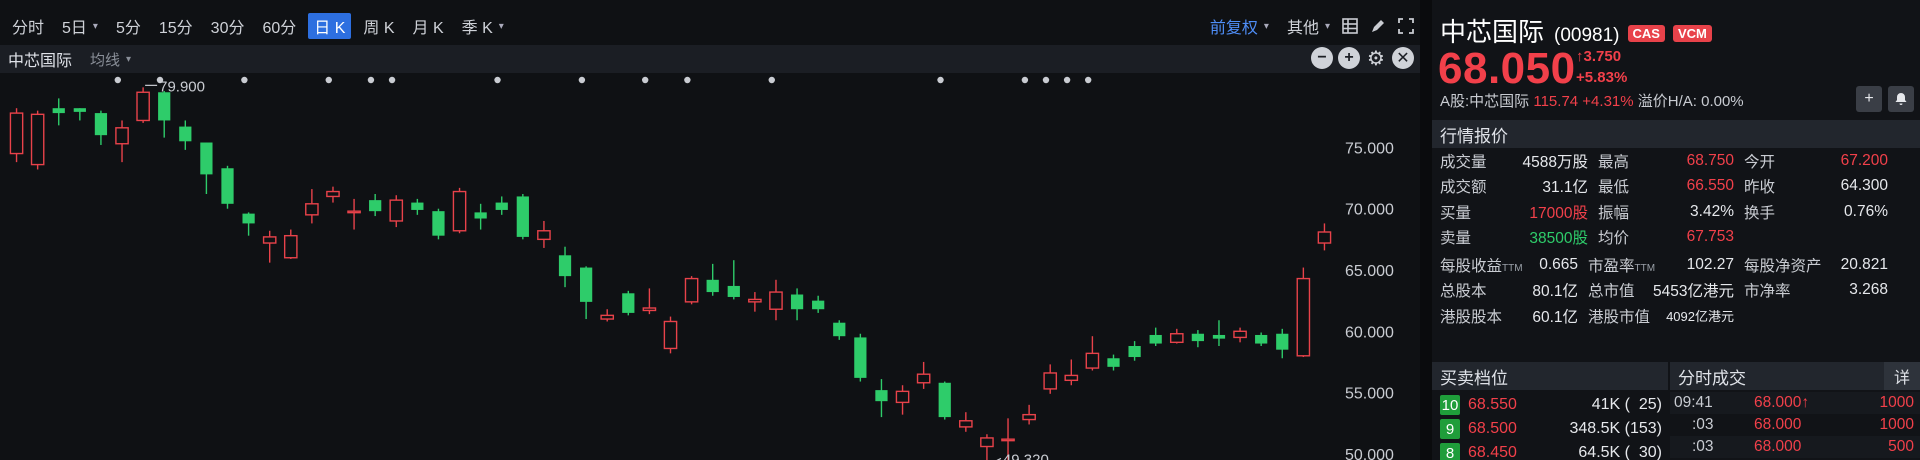 The height and width of the screenshot is (460, 1920). What do you see at coordinates (1623, 161) in the screenshot?
I see `stat-label: 最高` at bounding box center [1623, 161].